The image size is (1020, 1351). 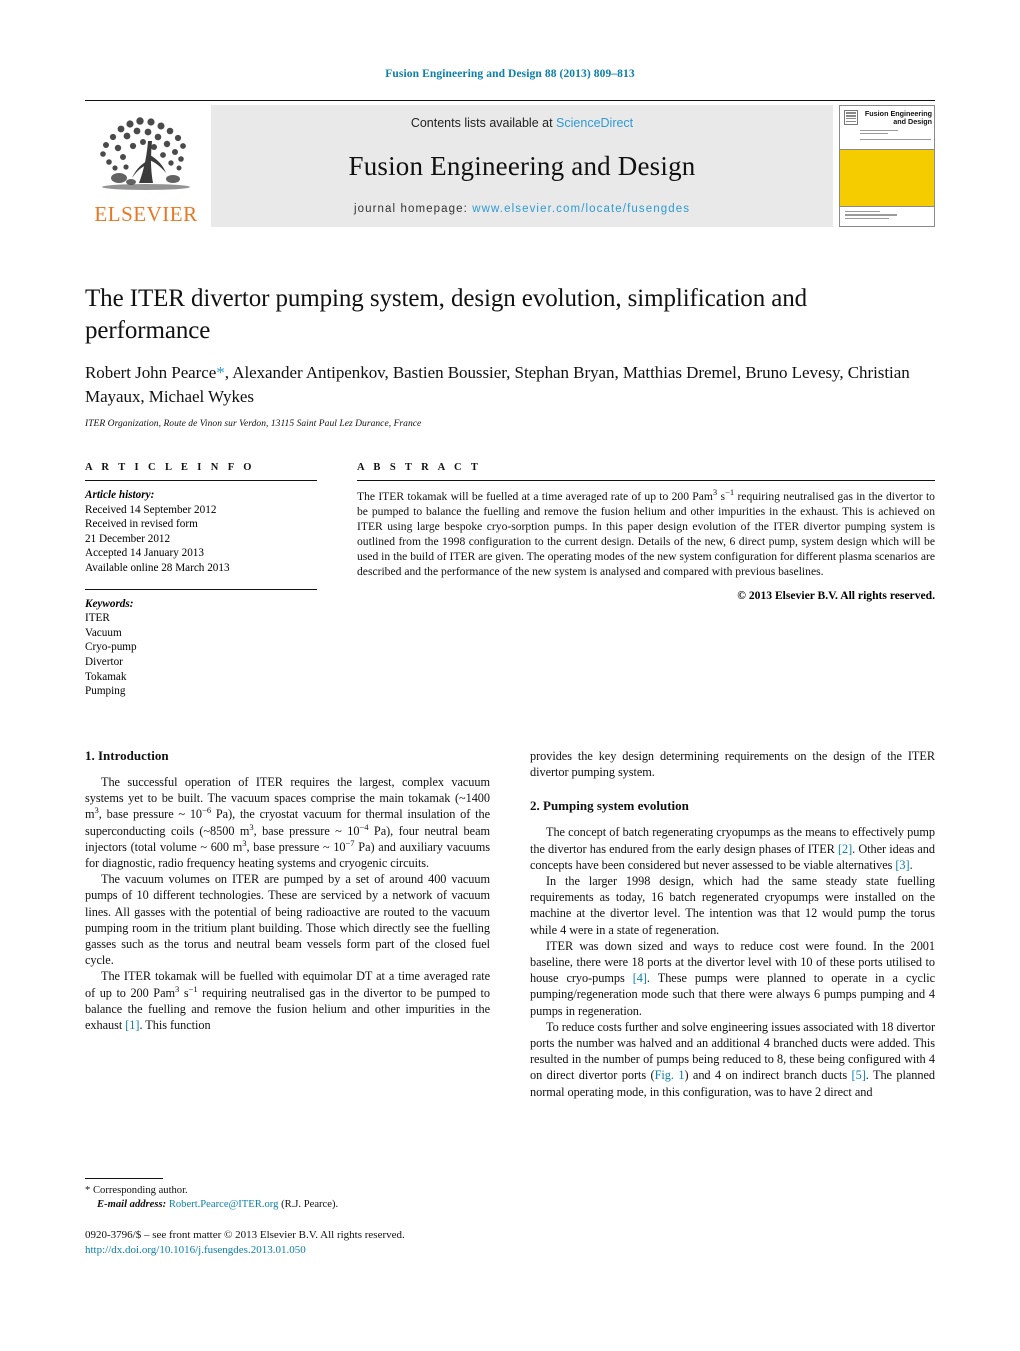 What do you see at coordinates (594, 123) in the screenshot?
I see `sciencedirect-link: ScienceDirect` at bounding box center [594, 123].